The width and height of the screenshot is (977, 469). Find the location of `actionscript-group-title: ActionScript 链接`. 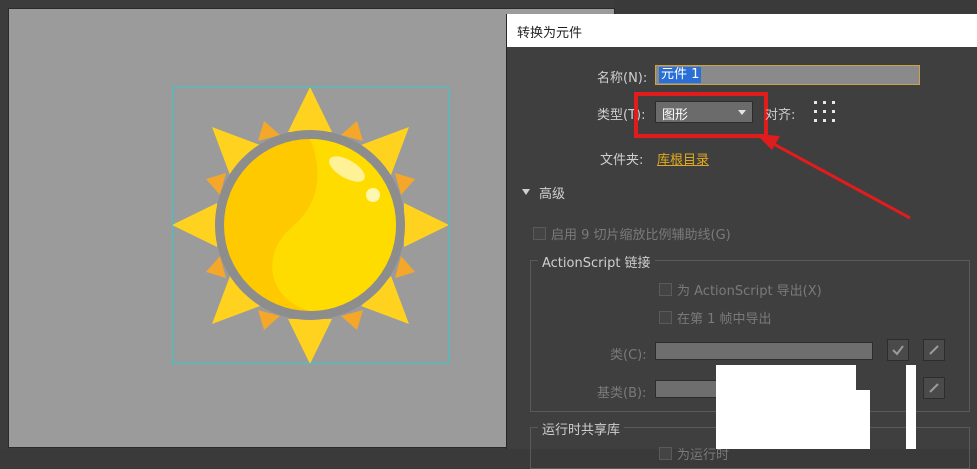

actionscript-group-title: ActionScript 链接 is located at coordinates (596, 261).